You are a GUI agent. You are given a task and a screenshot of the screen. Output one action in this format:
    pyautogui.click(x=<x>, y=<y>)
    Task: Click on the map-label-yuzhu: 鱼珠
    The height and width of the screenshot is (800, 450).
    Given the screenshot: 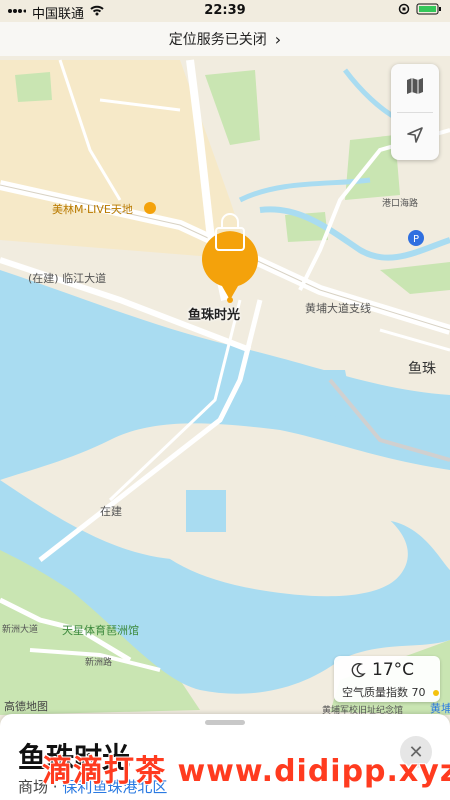 What is the action you would take?
    pyautogui.click(x=422, y=369)
    